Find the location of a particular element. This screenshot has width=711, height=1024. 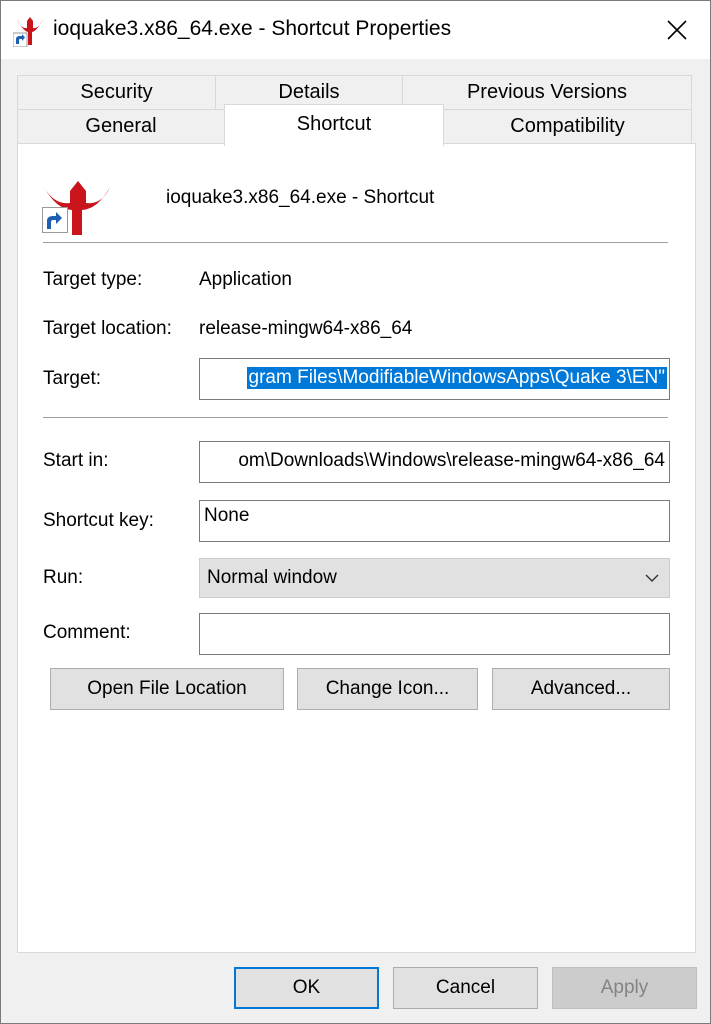

shortcut-name: ioquake3.x86_64.exe - Shortcut is located at coordinates (300, 197).